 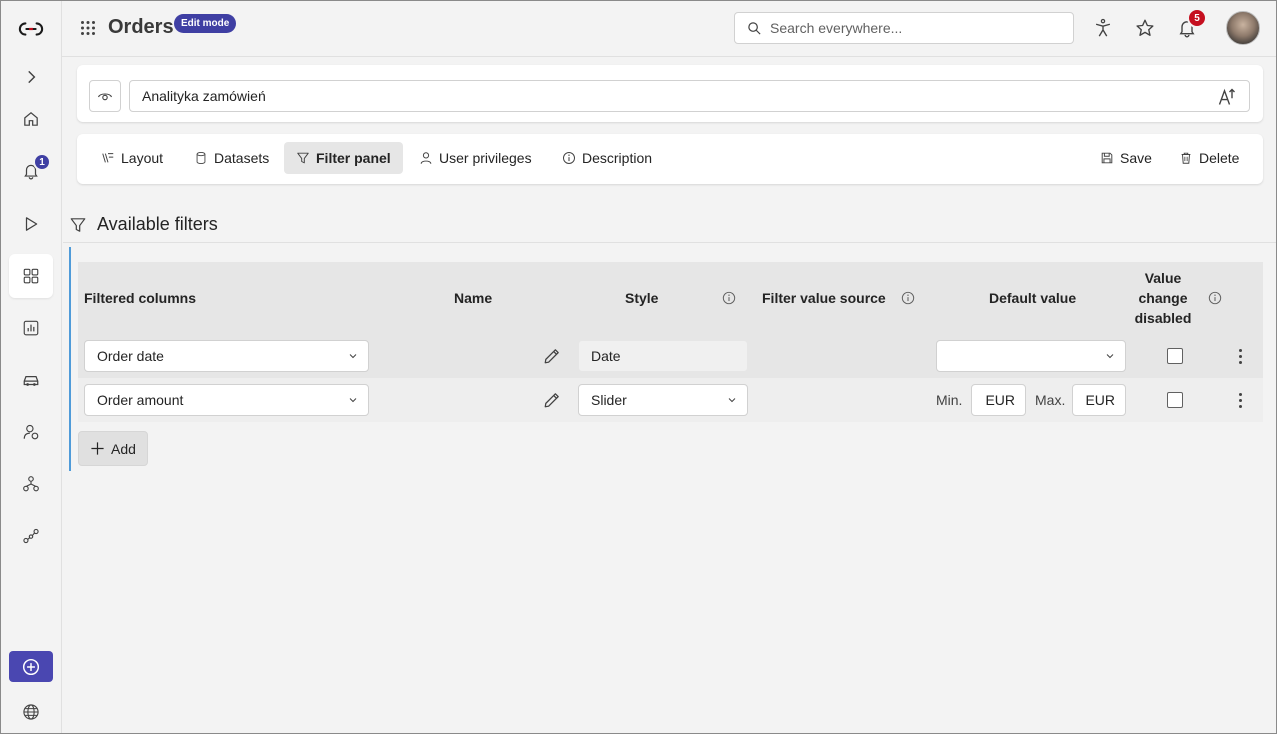 What do you see at coordinates (754, 28) in the screenshot?
I see `search-icon` at bounding box center [754, 28].